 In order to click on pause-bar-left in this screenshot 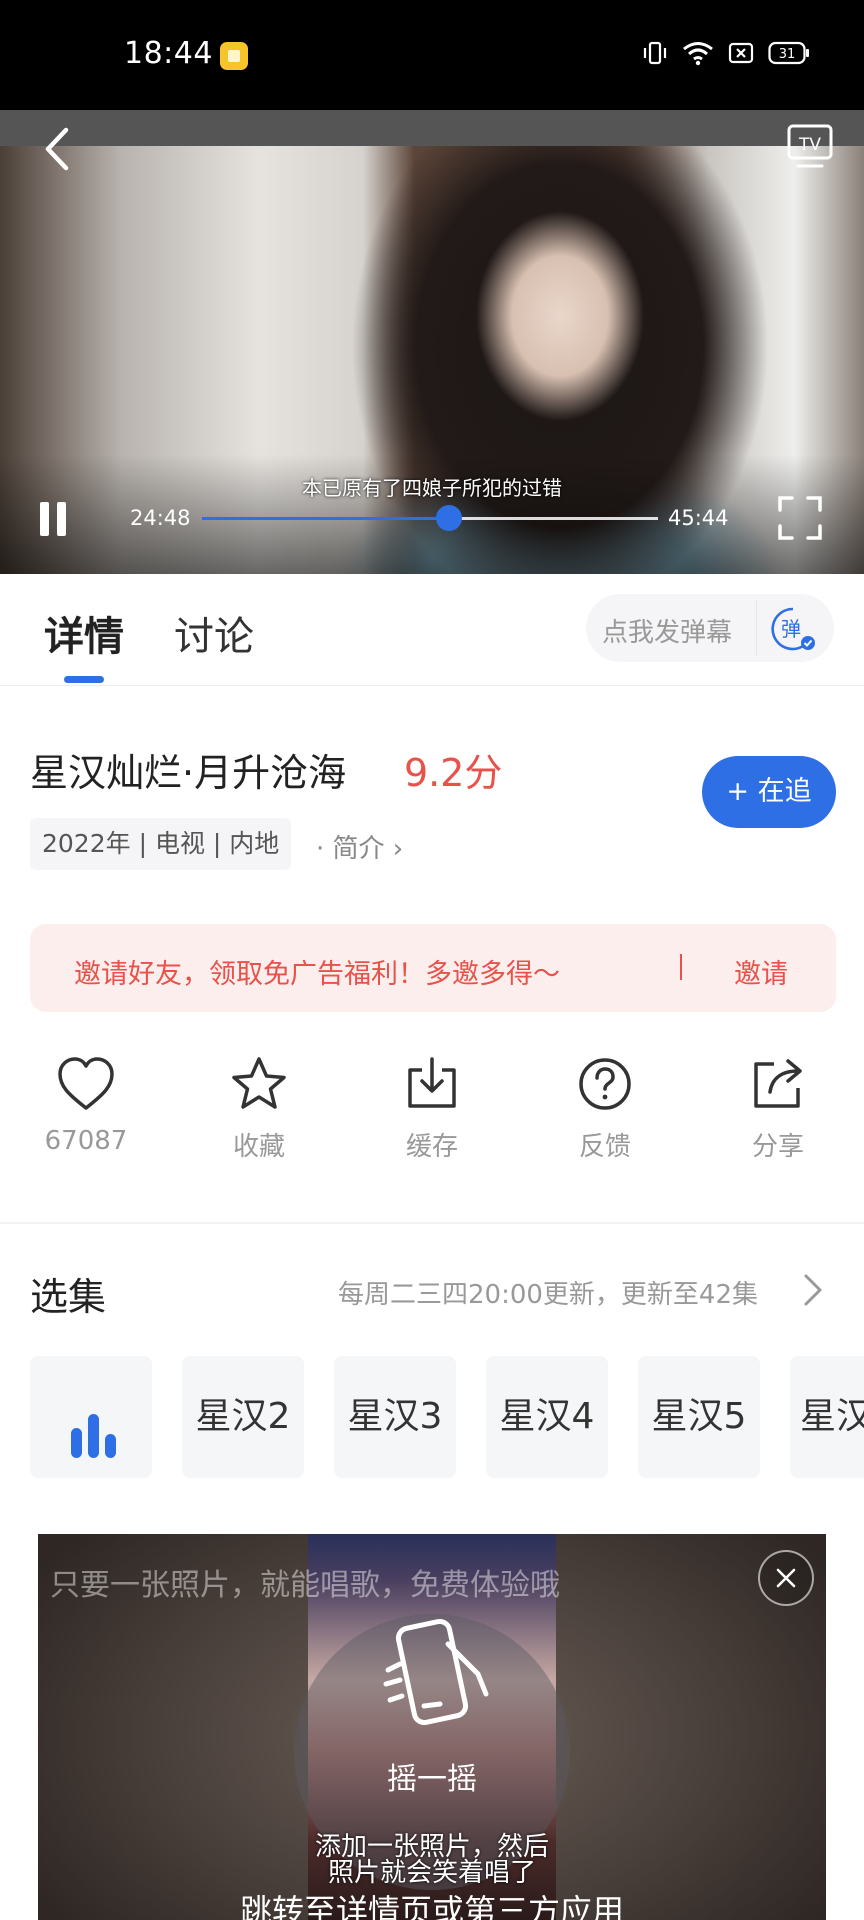, I will do `click(44, 519)`.